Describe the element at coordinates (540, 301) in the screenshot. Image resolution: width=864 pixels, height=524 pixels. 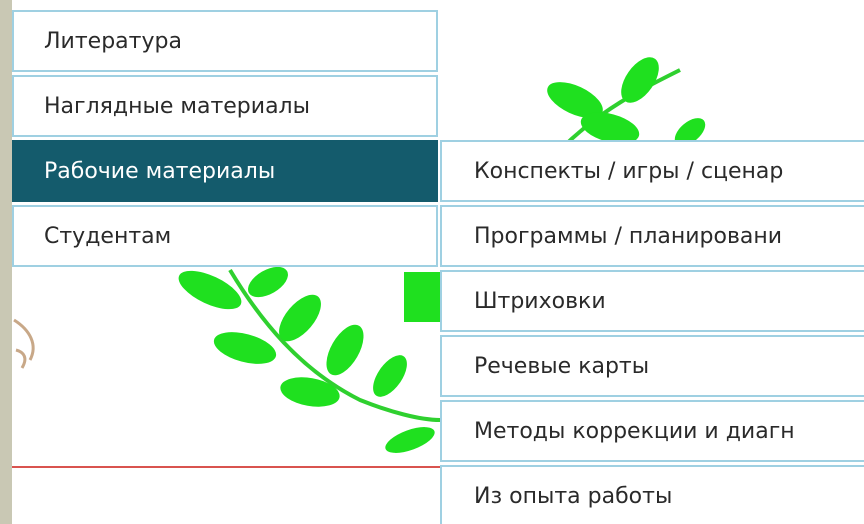
I see `submenu-item-label: Штриховки` at that location.